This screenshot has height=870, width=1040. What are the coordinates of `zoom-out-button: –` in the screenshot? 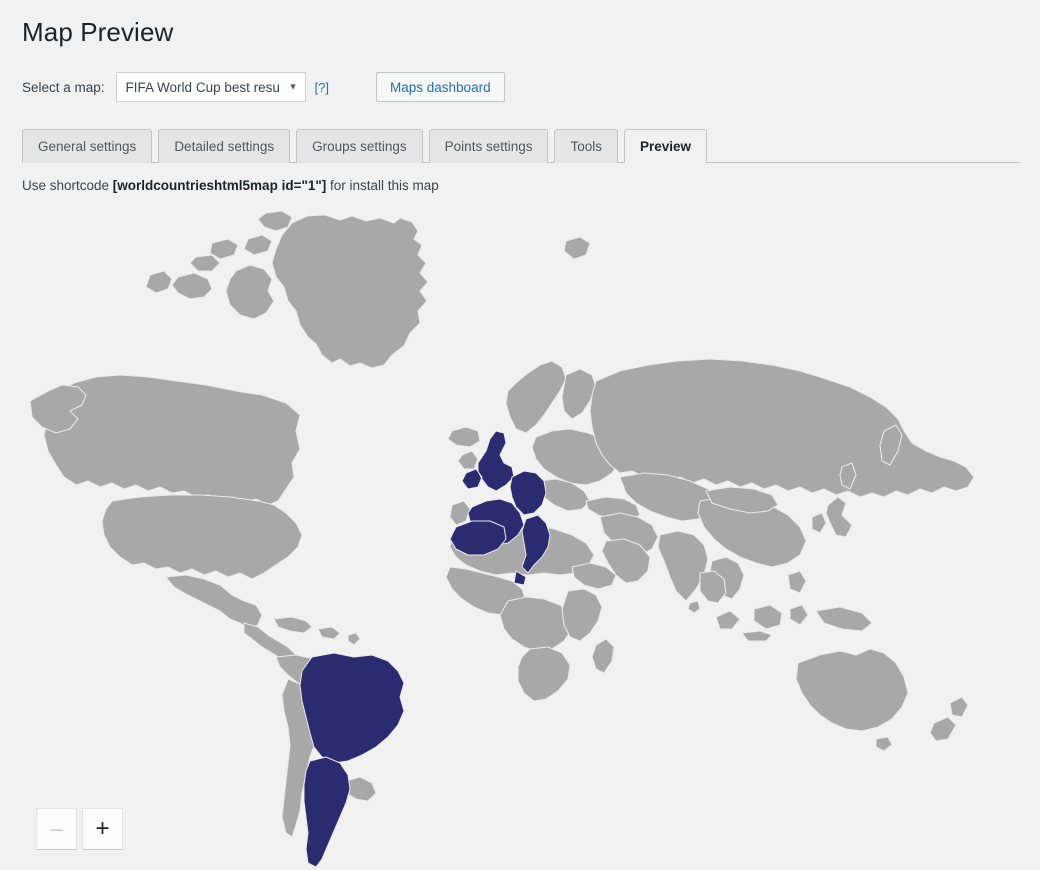 It's located at (56, 829).